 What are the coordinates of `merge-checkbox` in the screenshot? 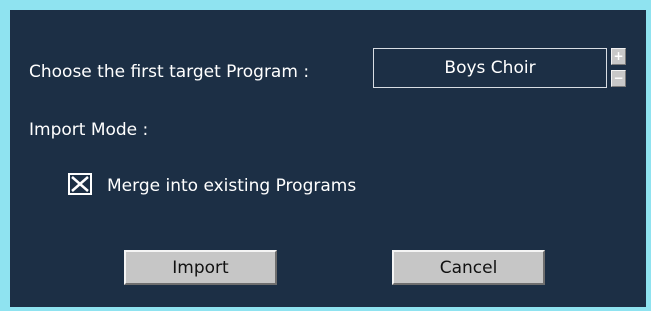 It's located at (80, 184).